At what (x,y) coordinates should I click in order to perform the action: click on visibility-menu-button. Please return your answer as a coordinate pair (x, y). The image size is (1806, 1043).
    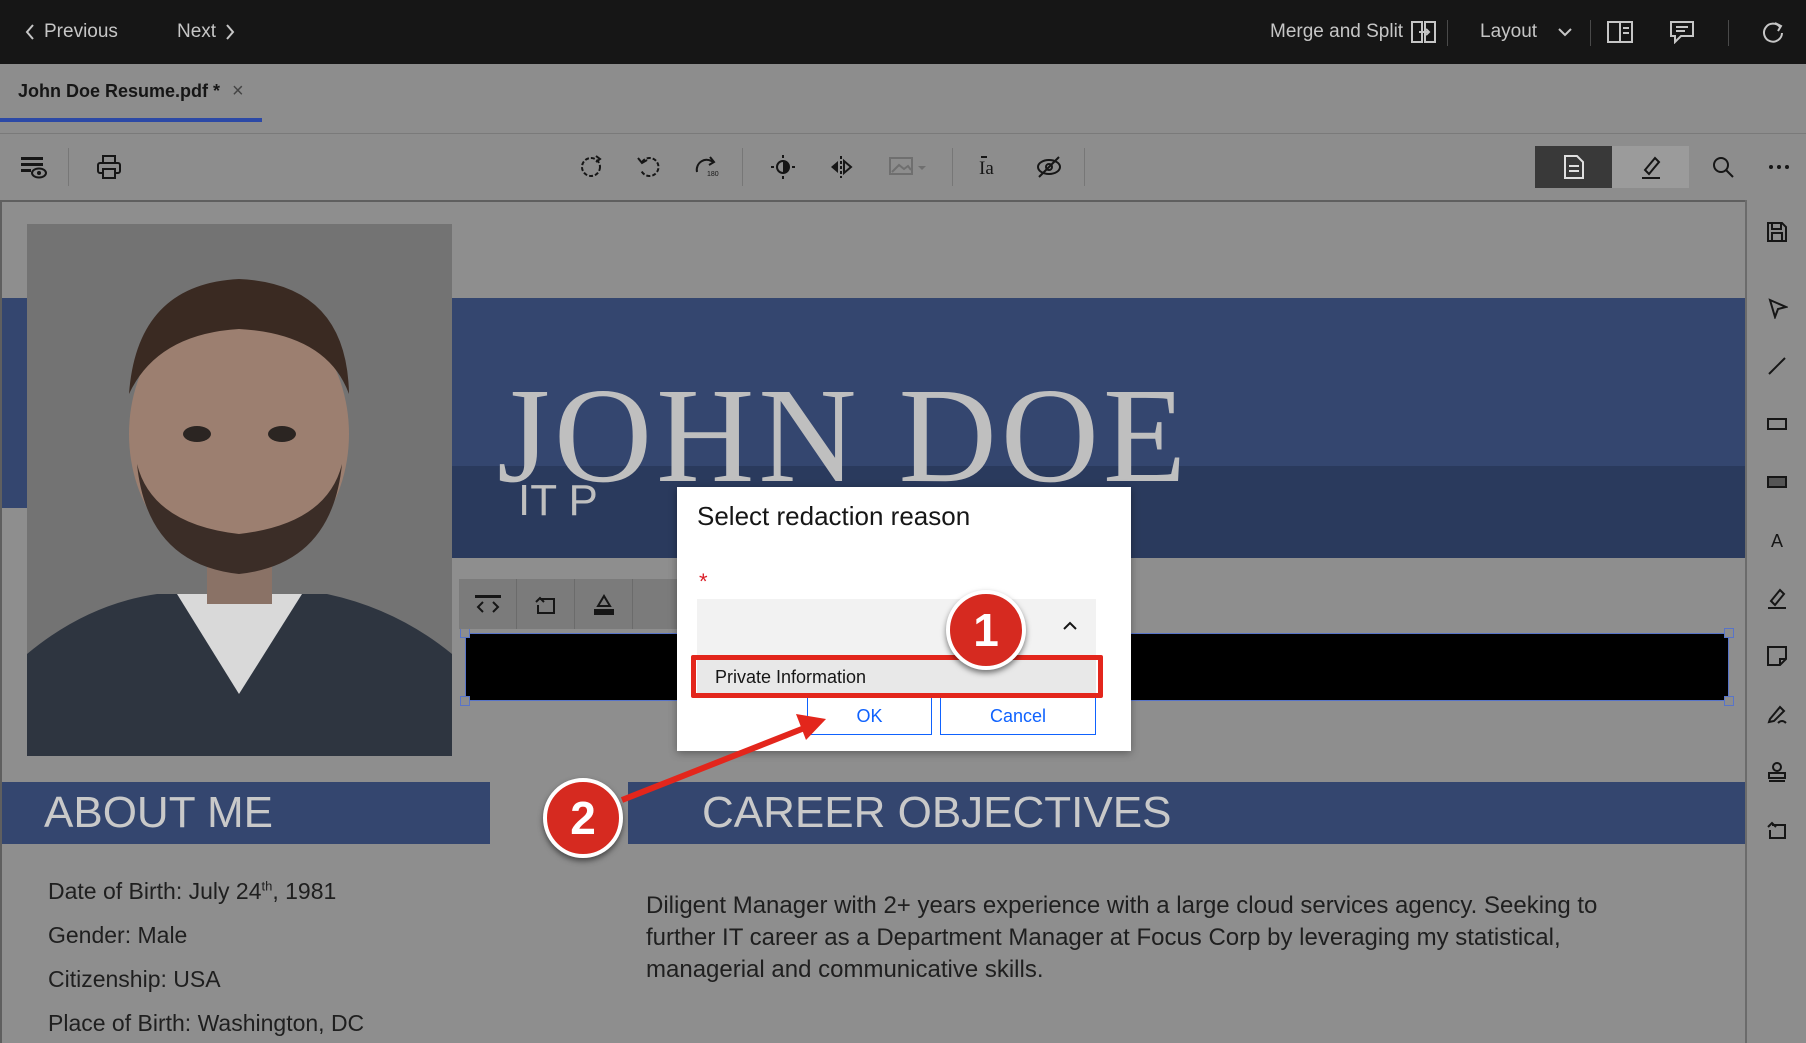
    Looking at the image, I should click on (33, 167).